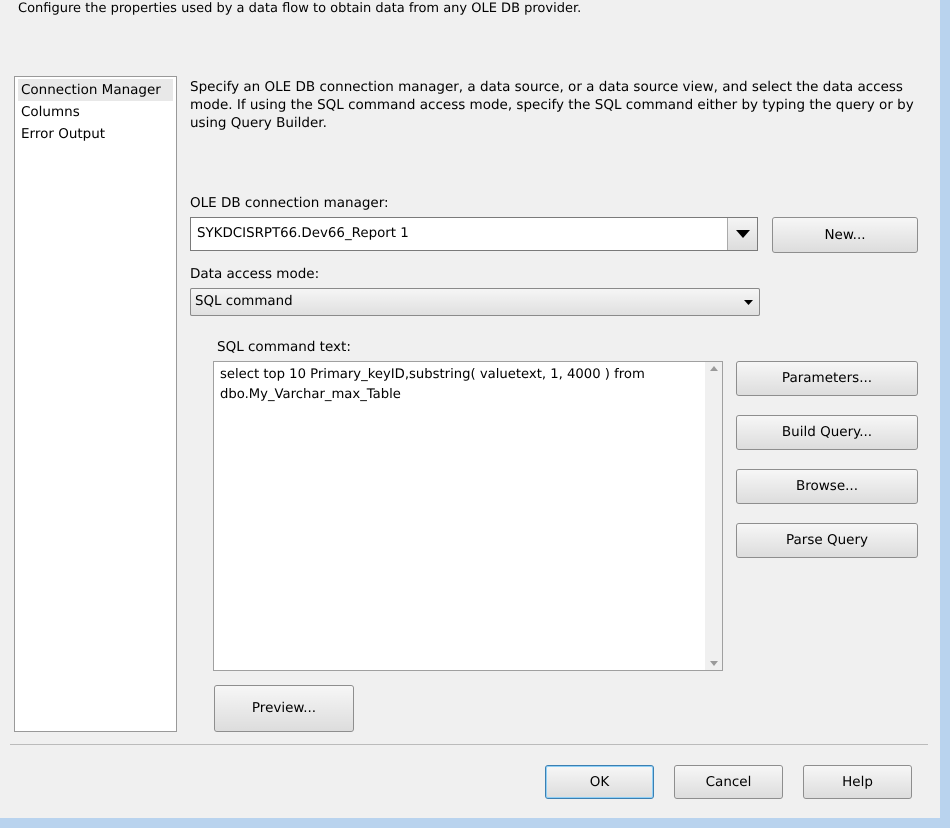 This screenshot has width=952, height=833. What do you see at coordinates (255, 274) in the screenshot?
I see `field-label: Data access mode:` at bounding box center [255, 274].